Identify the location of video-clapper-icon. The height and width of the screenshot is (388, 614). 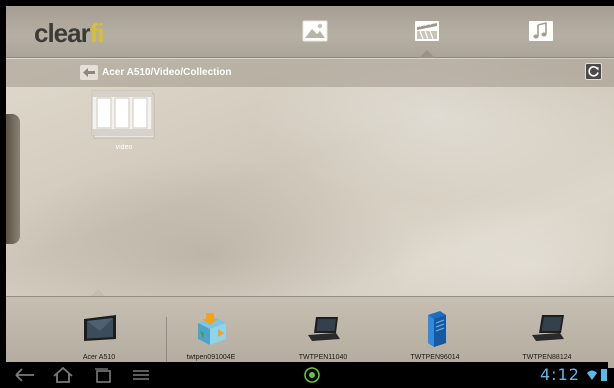
(427, 31).